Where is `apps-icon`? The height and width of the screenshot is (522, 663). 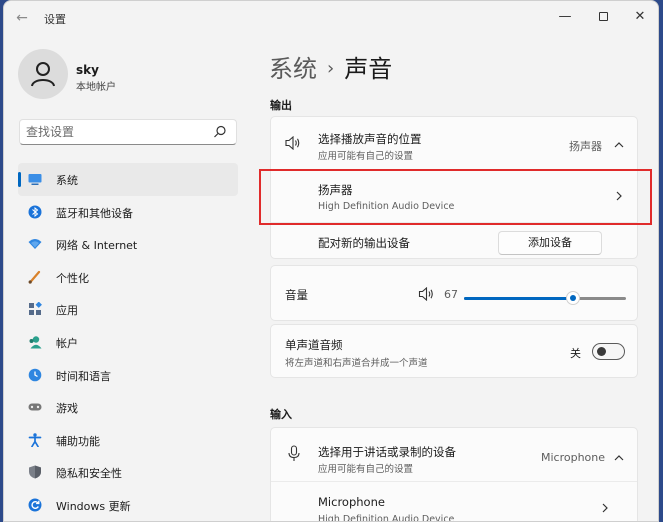 apps-icon is located at coordinates (35, 309).